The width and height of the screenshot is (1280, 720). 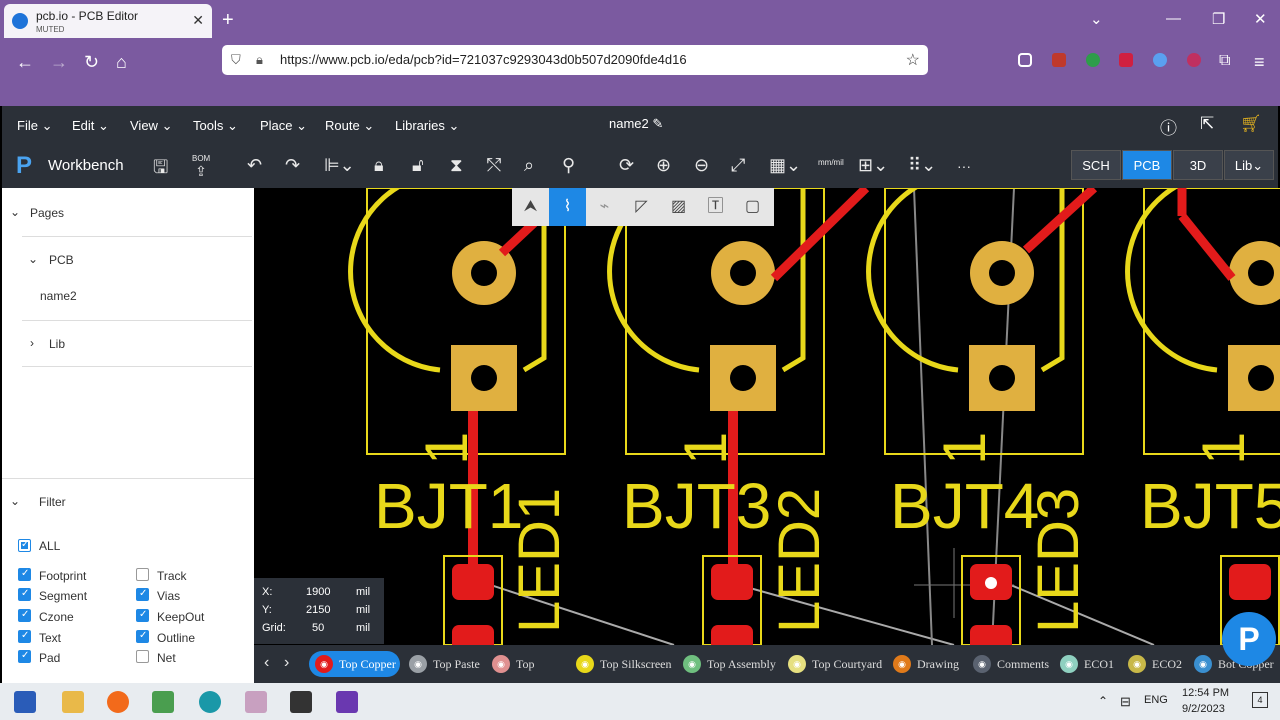 What do you see at coordinates (913, 60) in the screenshot?
I see `bookmark-star-icon: ☆` at bounding box center [913, 60].